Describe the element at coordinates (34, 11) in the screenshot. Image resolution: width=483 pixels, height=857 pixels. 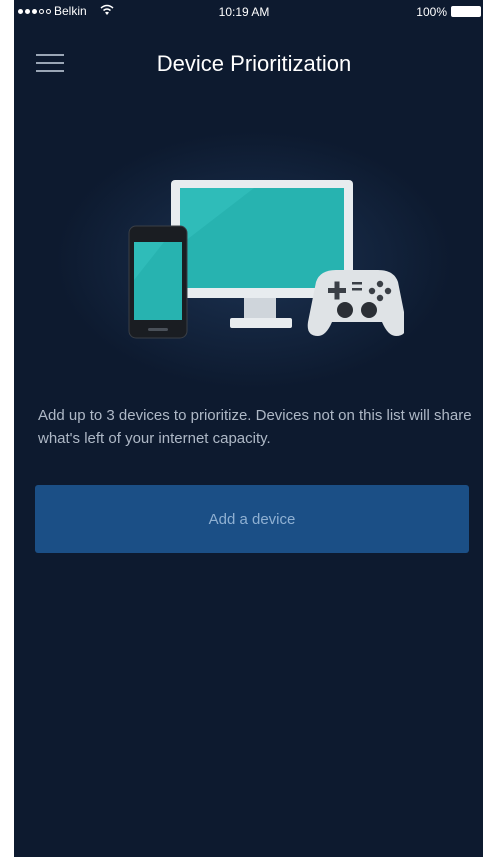
I see `signal-strength-icon` at that location.